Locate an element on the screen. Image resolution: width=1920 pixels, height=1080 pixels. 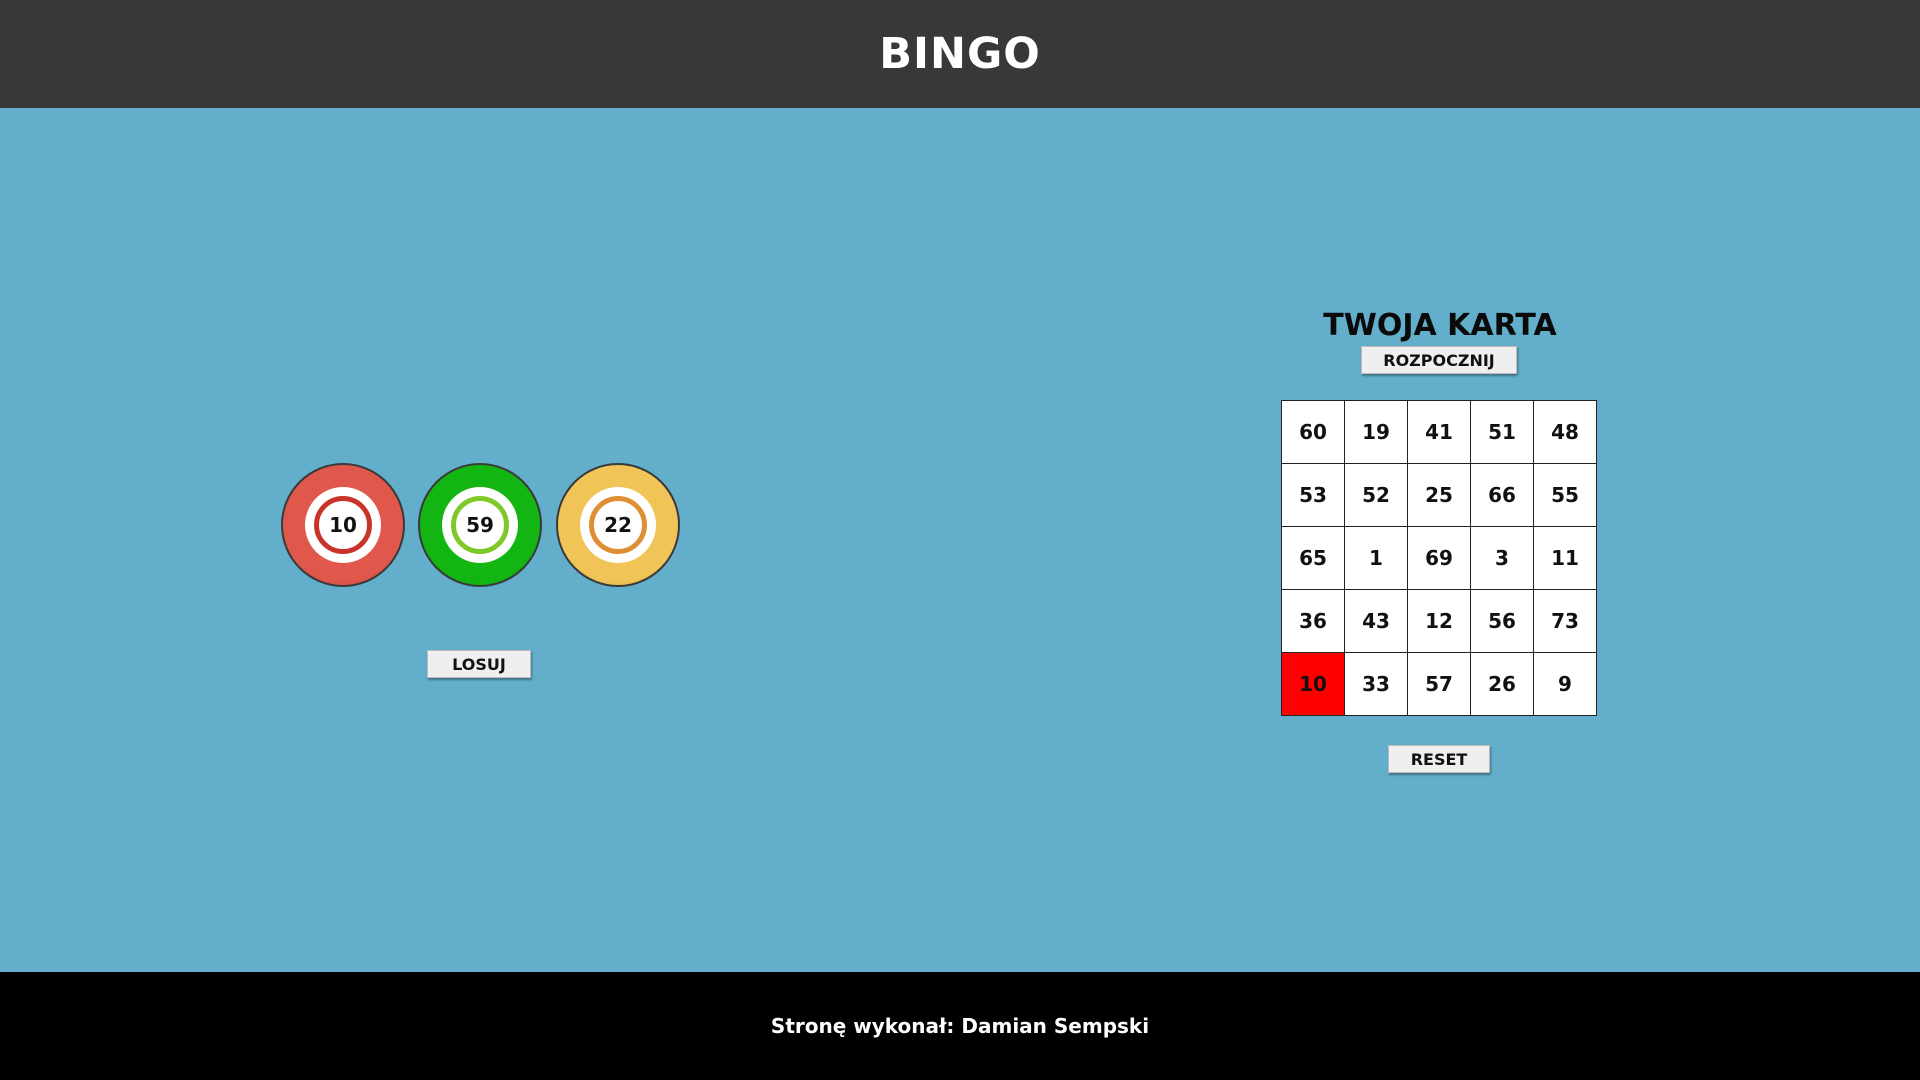
card-cell: 60 is located at coordinates (1313, 432).